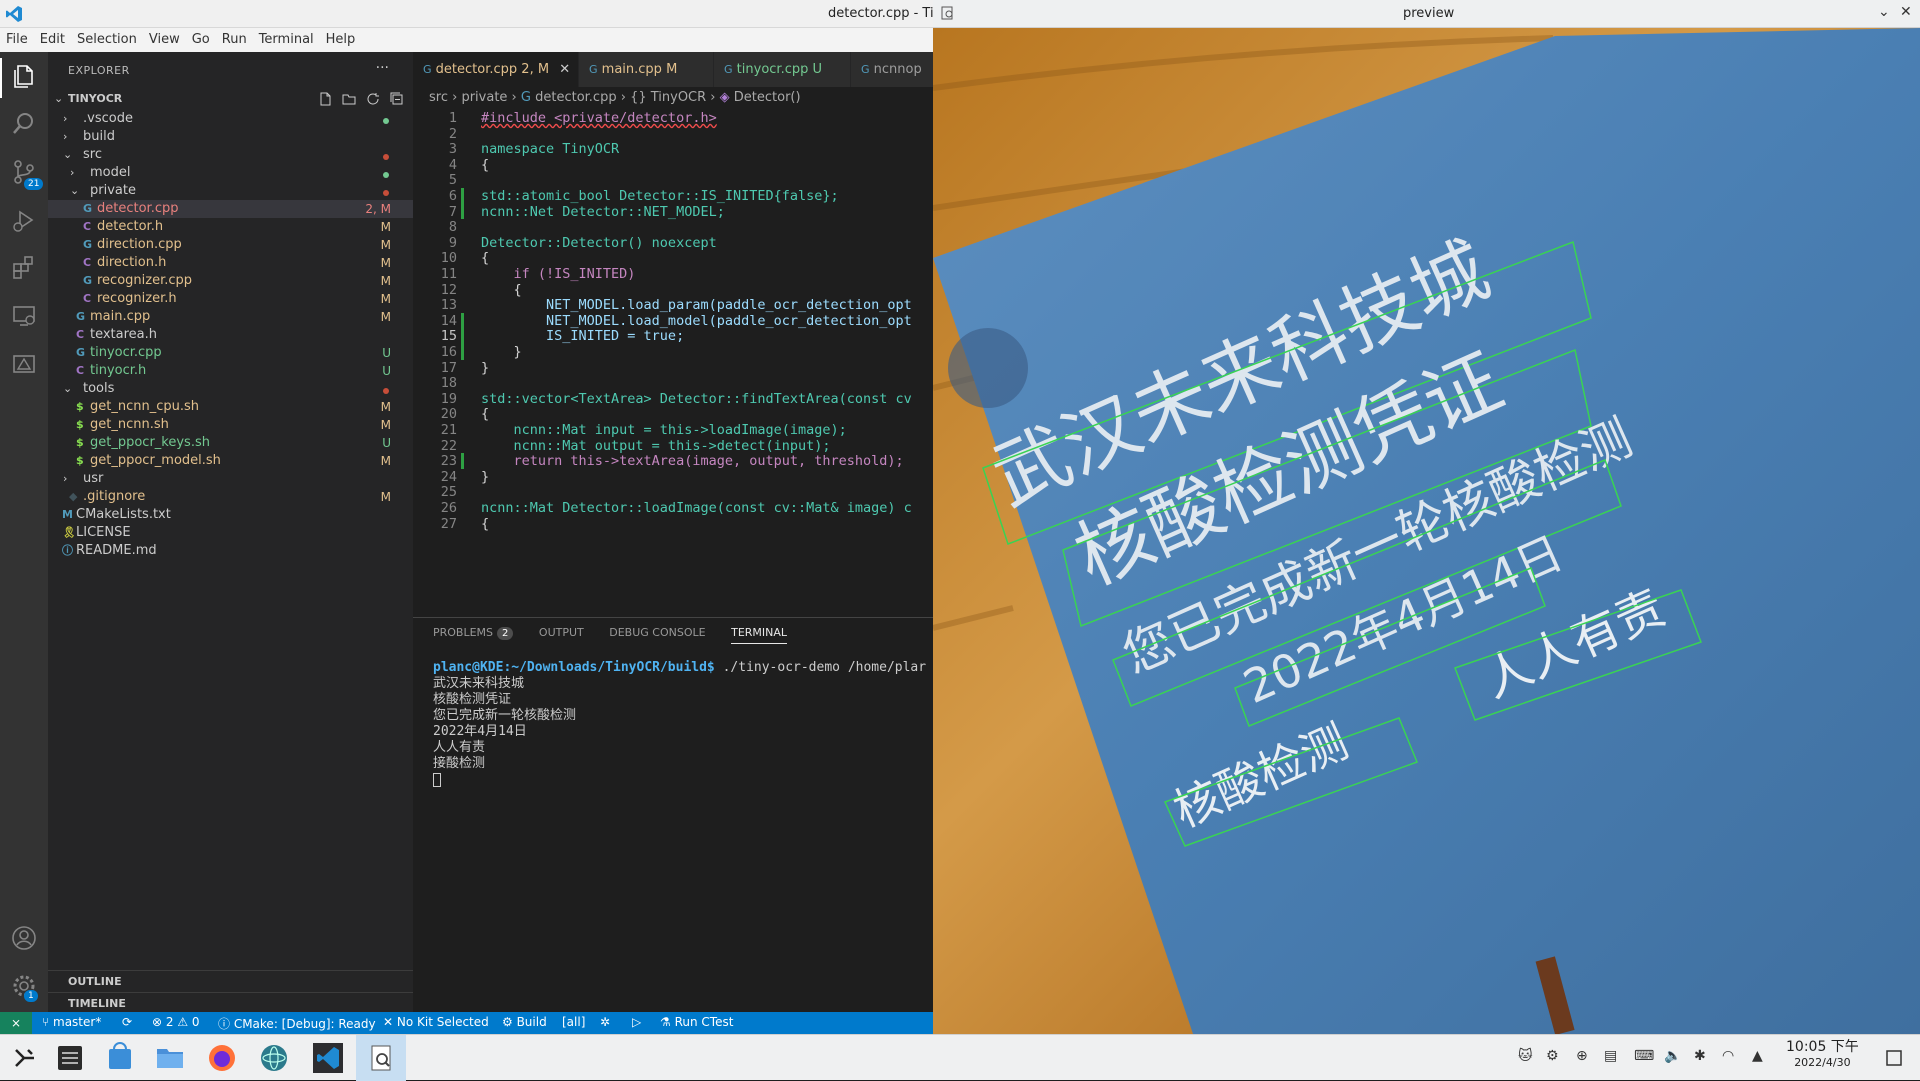  I want to click on tree-item: Gdirection.cpp M, so click(230, 245).